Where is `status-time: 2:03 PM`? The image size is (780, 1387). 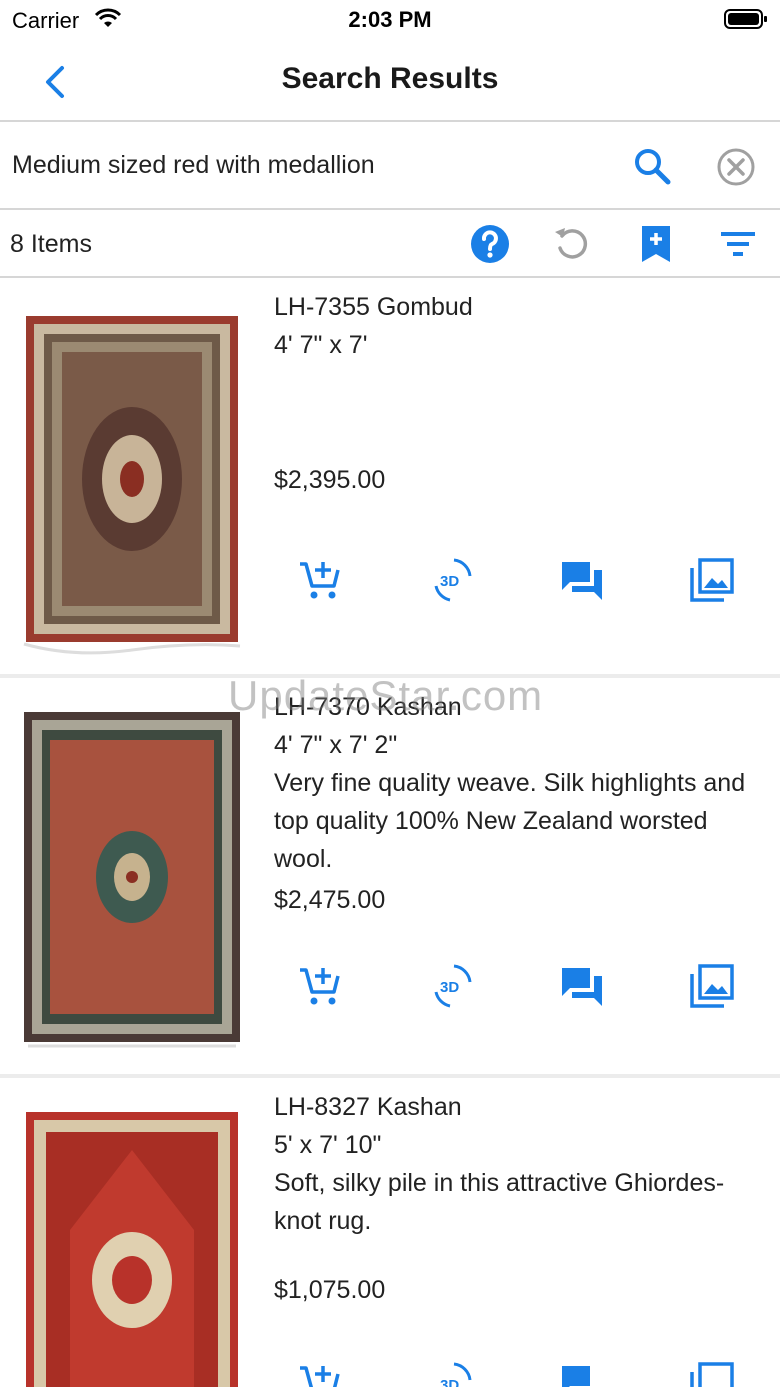
status-time: 2:03 PM is located at coordinates (390, 19).